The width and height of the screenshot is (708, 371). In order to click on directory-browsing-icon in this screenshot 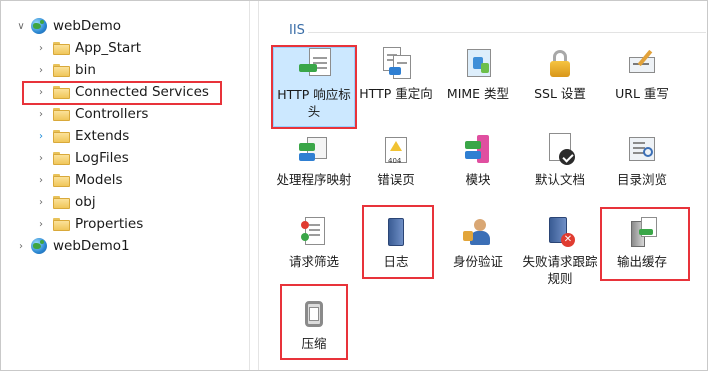, I will do `click(642, 150)`.